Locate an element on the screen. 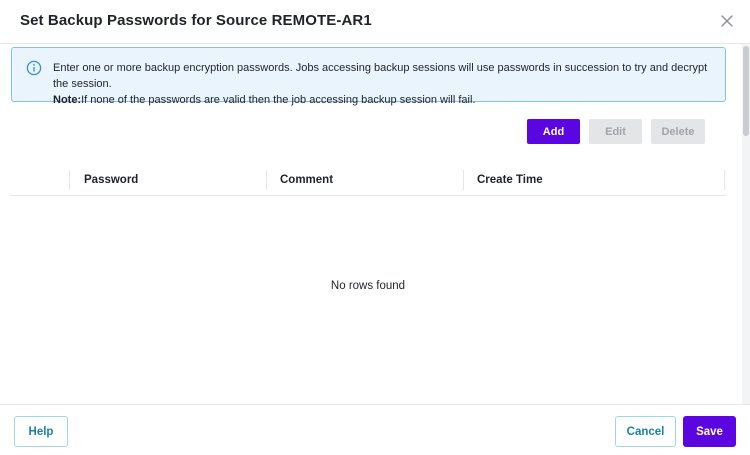  dialog-scrollbar is located at coordinates (746, 224).